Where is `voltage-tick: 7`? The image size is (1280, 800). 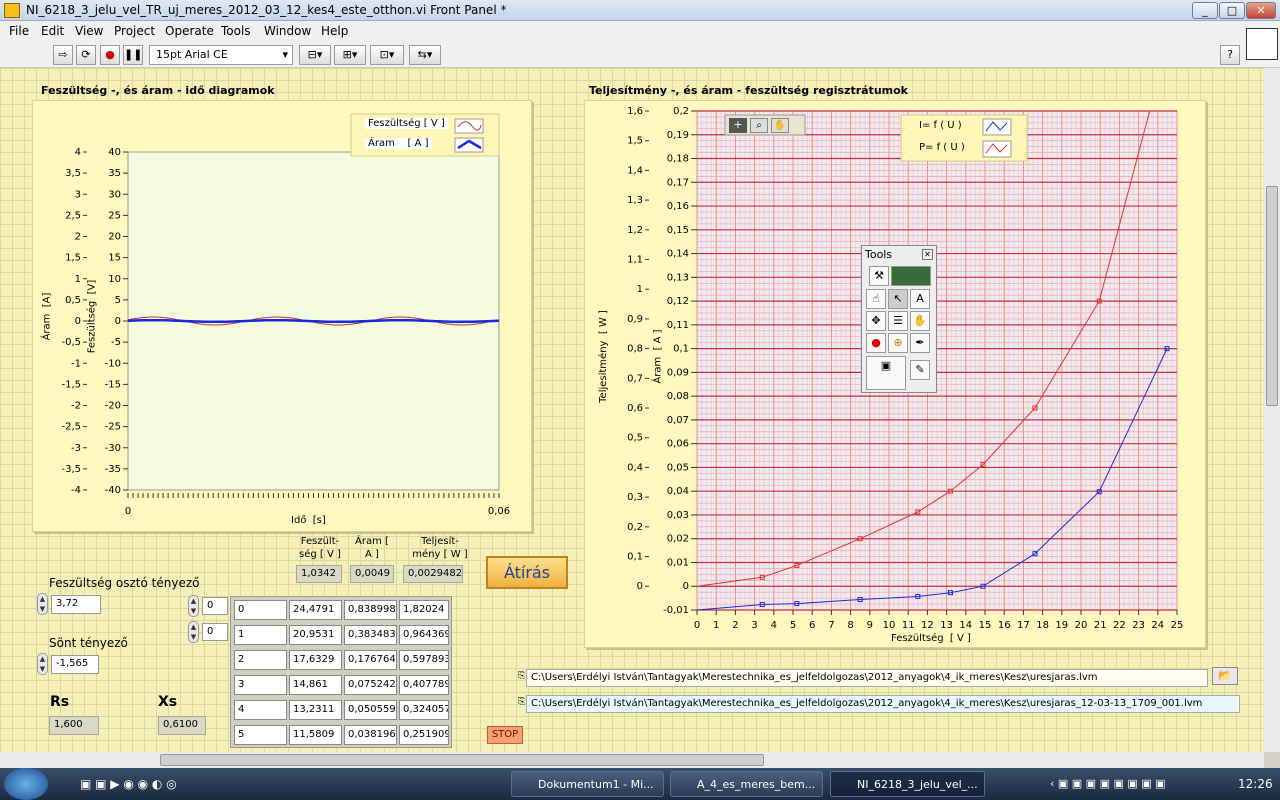 voltage-tick: 7 is located at coordinates (831, 625).